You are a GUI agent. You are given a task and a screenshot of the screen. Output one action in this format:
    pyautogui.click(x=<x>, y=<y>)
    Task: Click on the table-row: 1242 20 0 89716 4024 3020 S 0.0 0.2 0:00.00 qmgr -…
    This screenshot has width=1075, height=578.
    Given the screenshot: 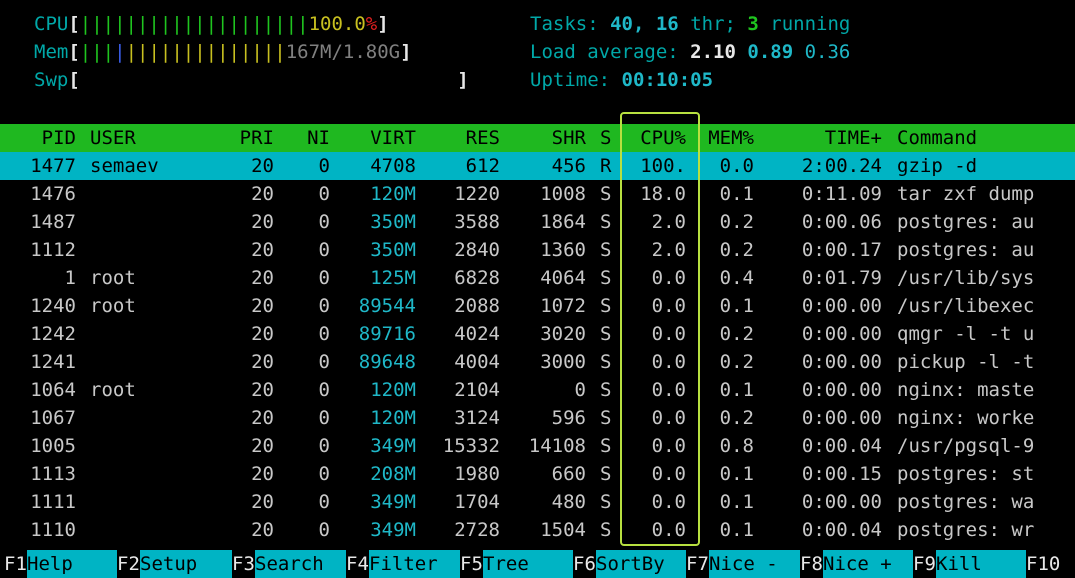 What is the action you would take?
    pyautogui.click(x=537, y=334)
    